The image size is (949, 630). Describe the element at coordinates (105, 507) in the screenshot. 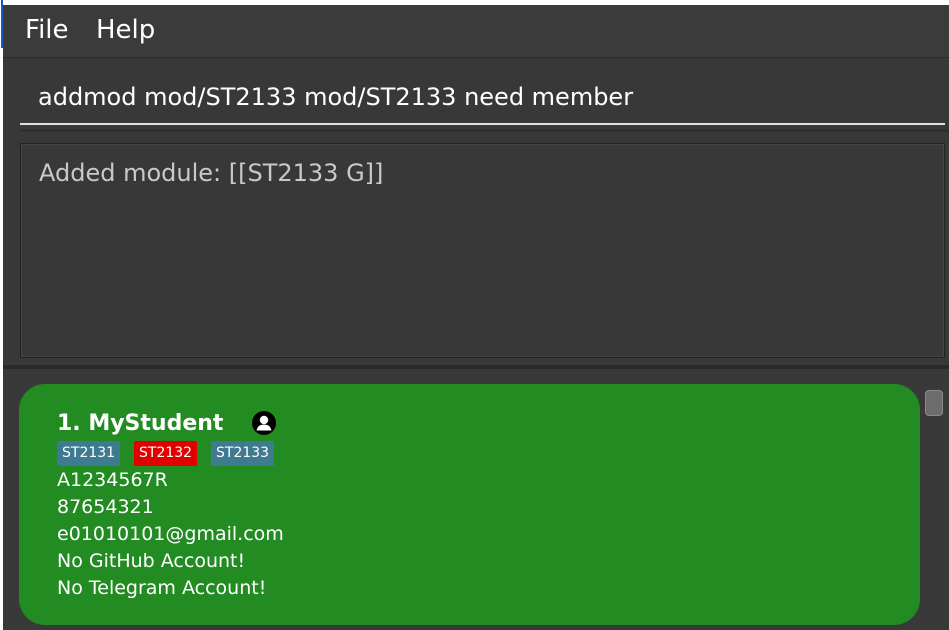

I see `phone-number: 87654321` at that location.